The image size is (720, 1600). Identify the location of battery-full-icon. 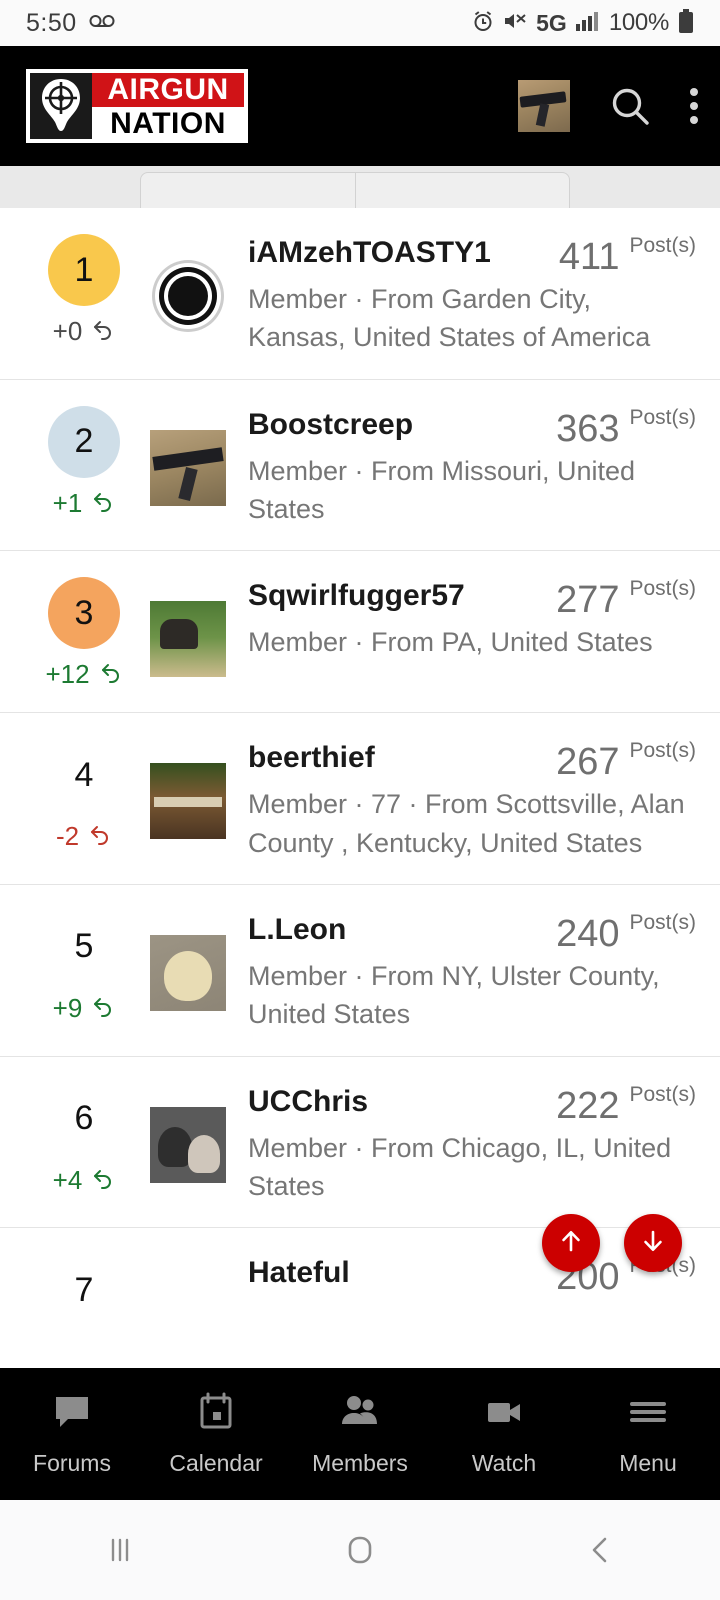
(686, 23).